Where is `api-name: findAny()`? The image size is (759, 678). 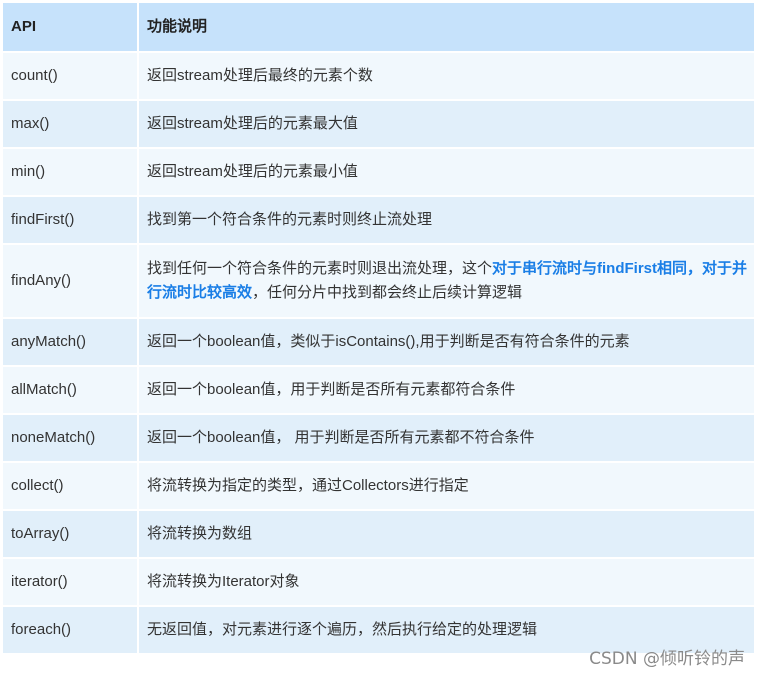 api-name: findAny() is located at coordinates (70, 281).